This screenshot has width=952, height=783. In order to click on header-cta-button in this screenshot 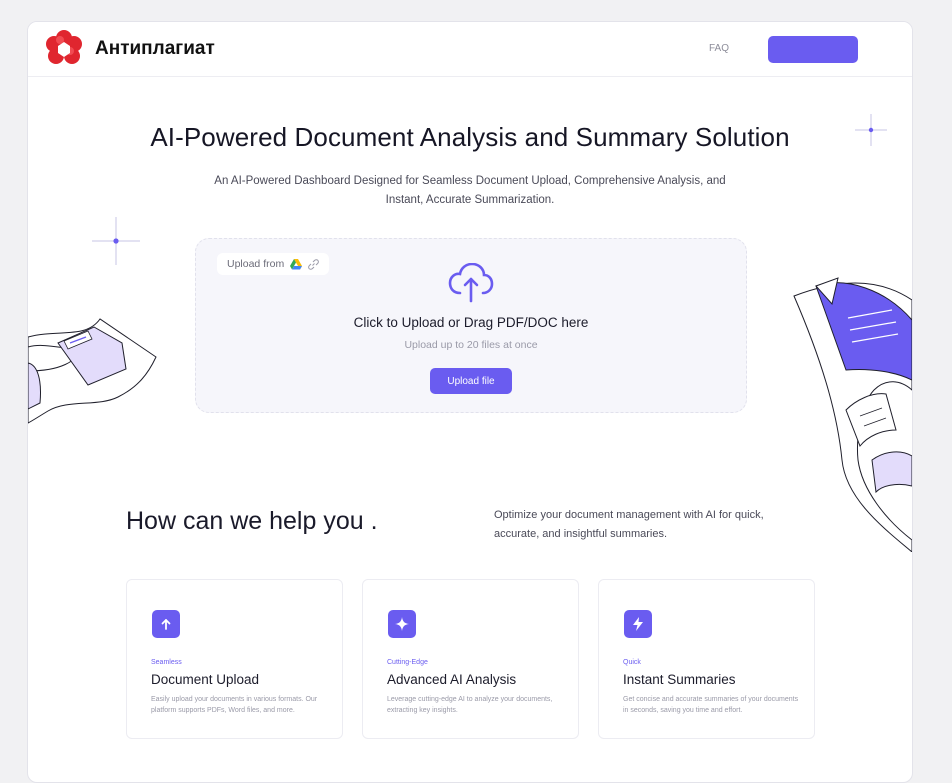, I will do `click(813, 49)`.